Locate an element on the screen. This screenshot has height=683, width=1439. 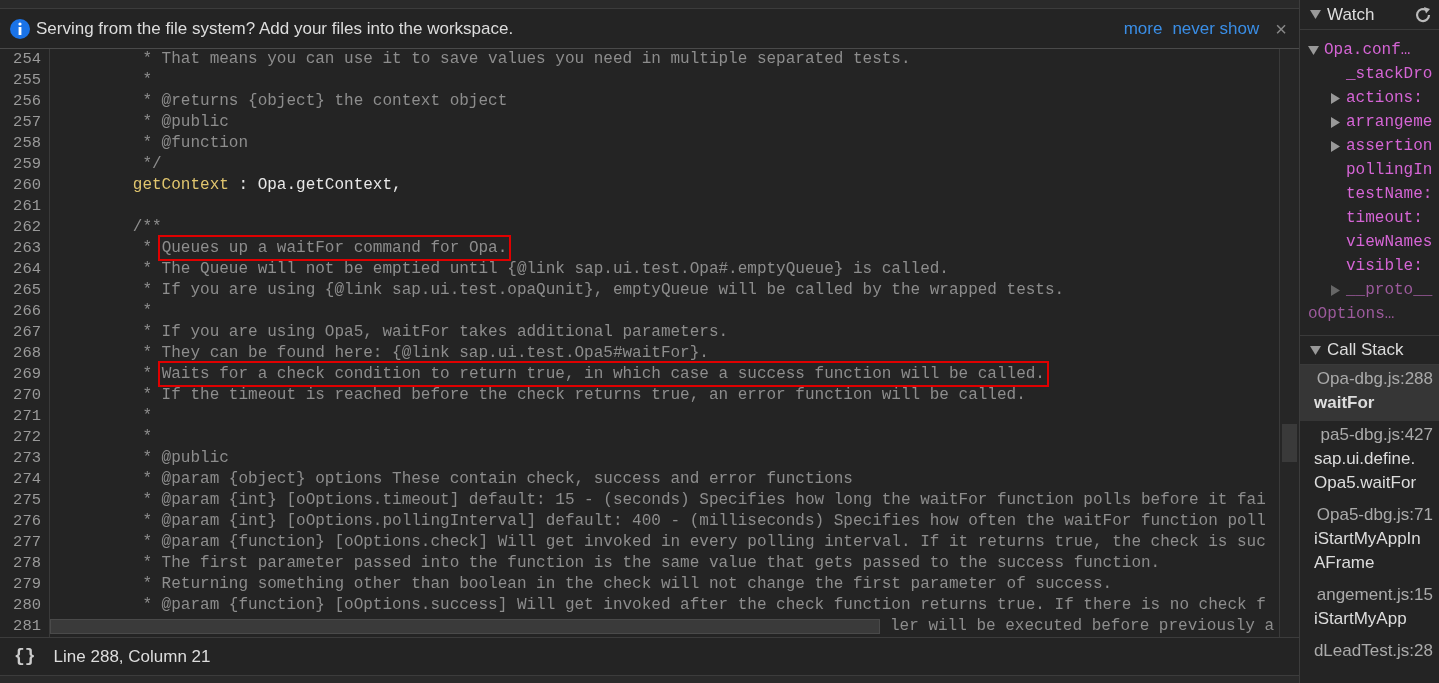
line-number: 261 is located at coordinates (25, 206).